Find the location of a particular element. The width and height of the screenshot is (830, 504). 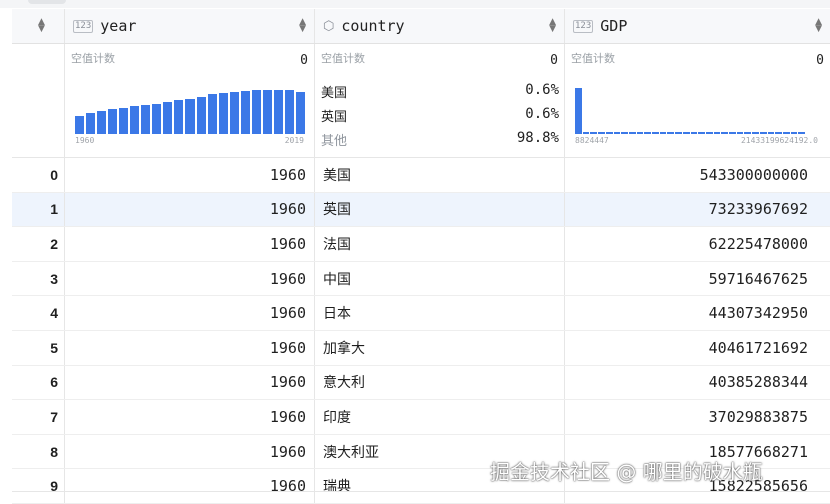

toolbar-tab is located at coordinates (47, 2).